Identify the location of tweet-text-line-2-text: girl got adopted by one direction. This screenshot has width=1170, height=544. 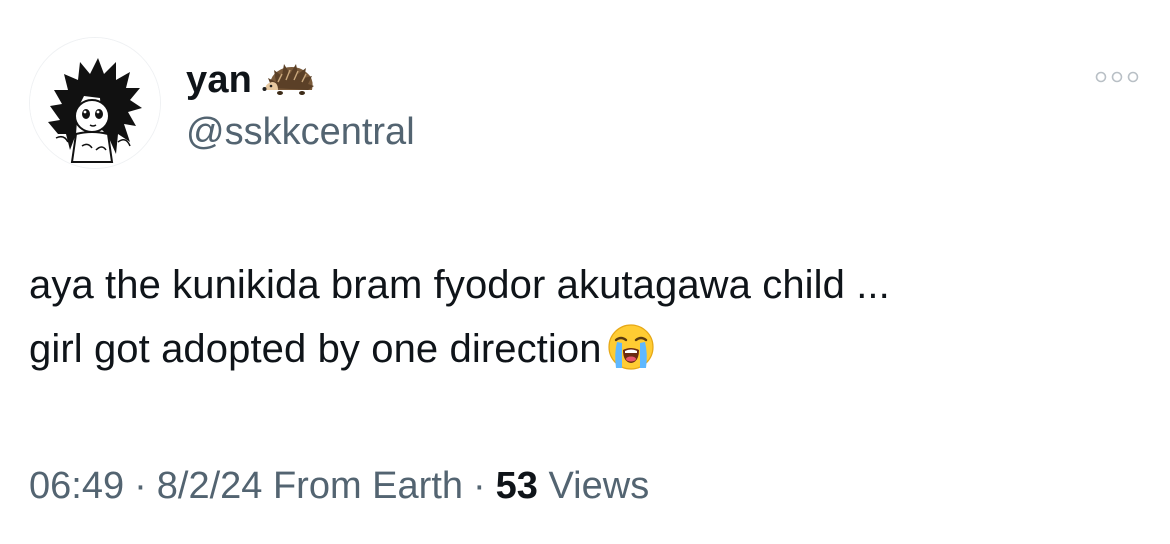
(315, 349).